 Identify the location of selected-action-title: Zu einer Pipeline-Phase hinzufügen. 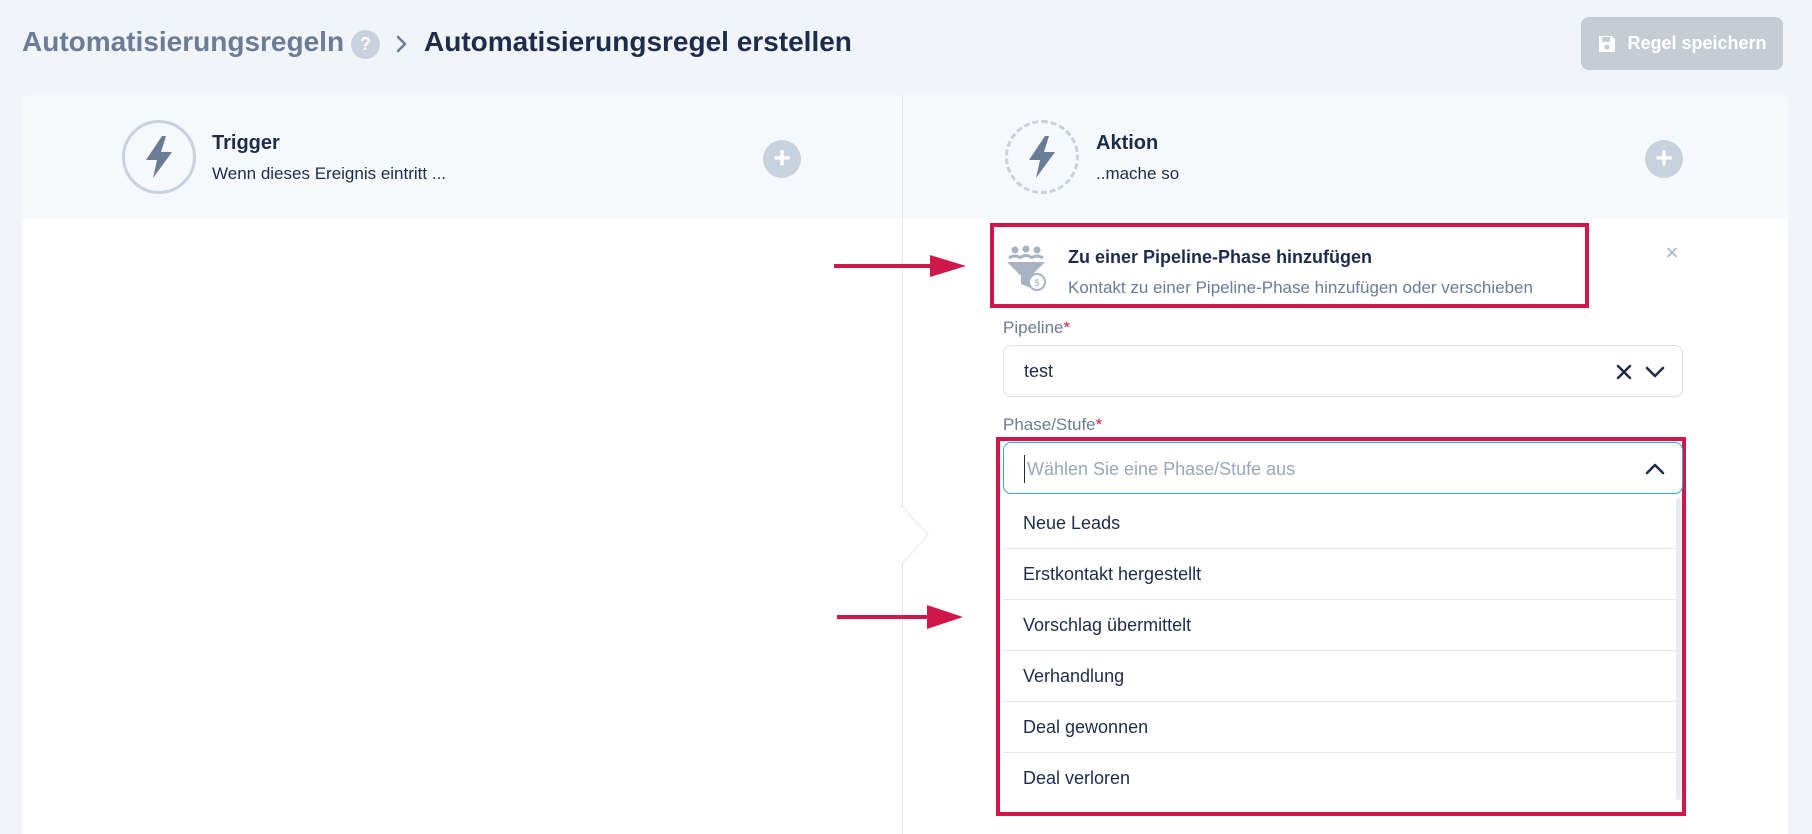
(1220, 257).